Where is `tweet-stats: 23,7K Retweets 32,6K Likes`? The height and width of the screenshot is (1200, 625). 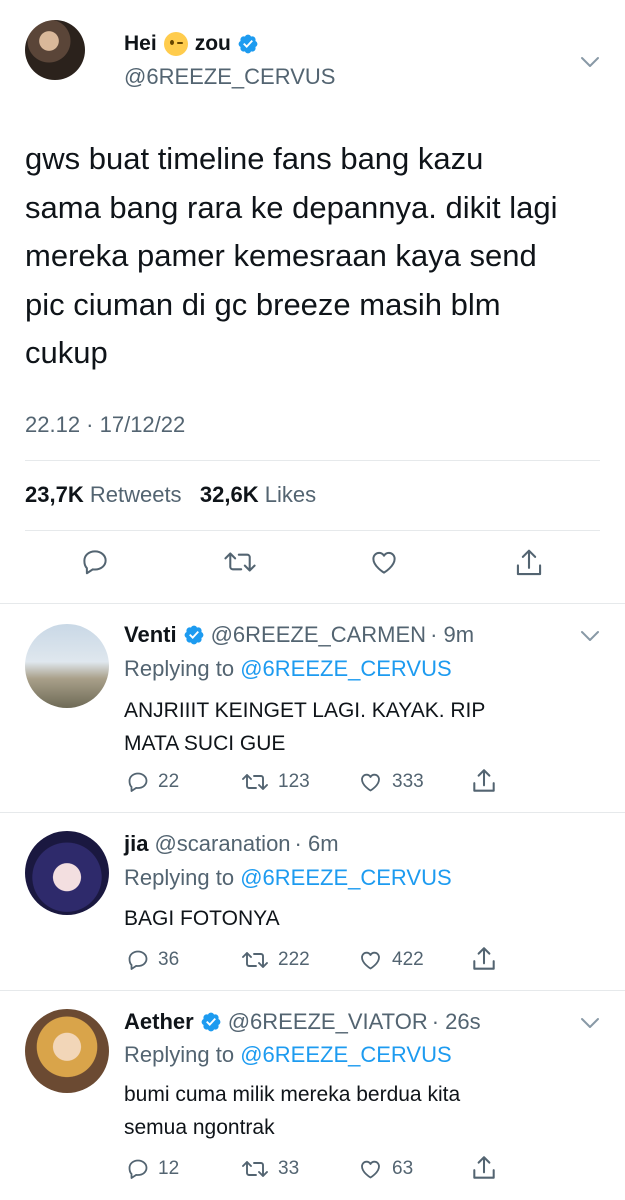
tweet-stats: 23,7K Retweets 32,6K Likes is located at coordinates (170, 495).